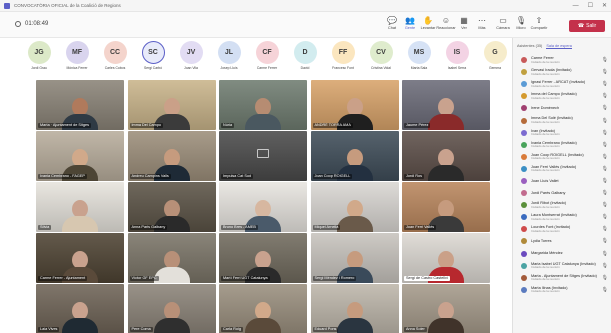 The height and width of the screenshot is (333, 611). Describe the element at coordinates (521, 25) in the screenshot. I see `toolbar-mic-button: 🎙 Micro` at that location.